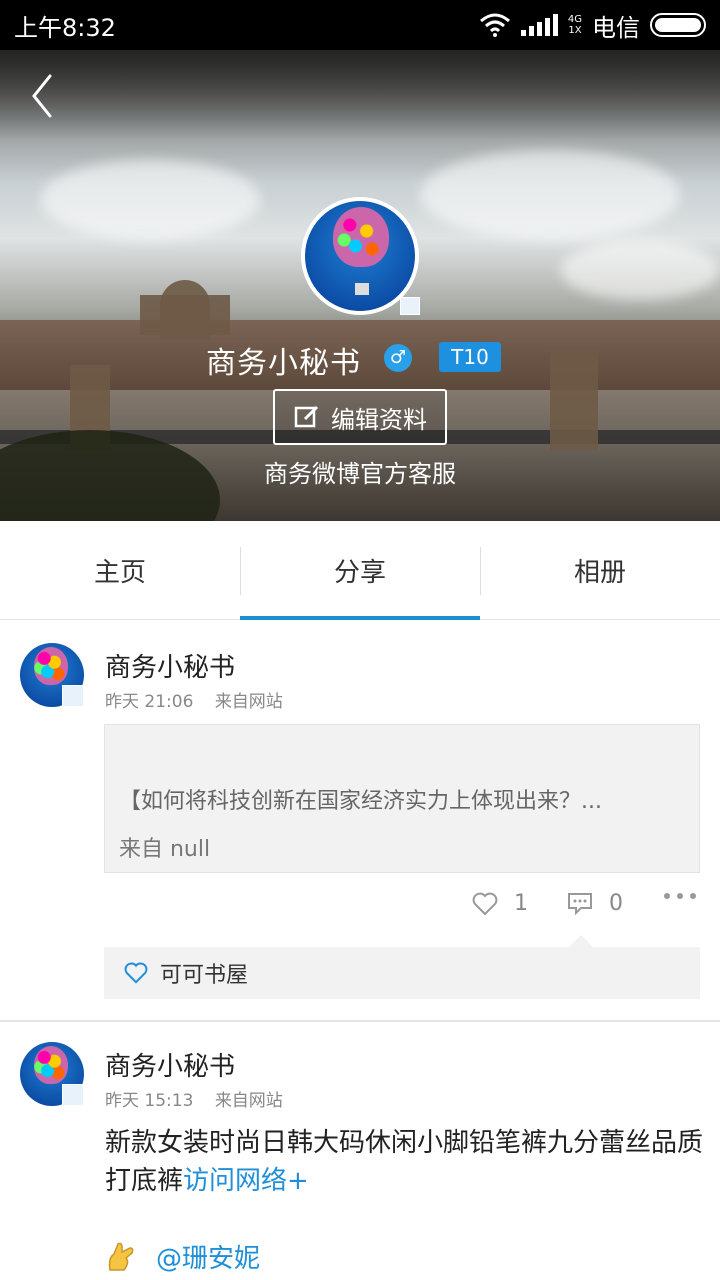 The height and width of the screenshot is (1280, 720). I want to click on repost-card: 【如何将科技创新在国家经济实力上体现出来？... 来自 null, so click(402, 798).